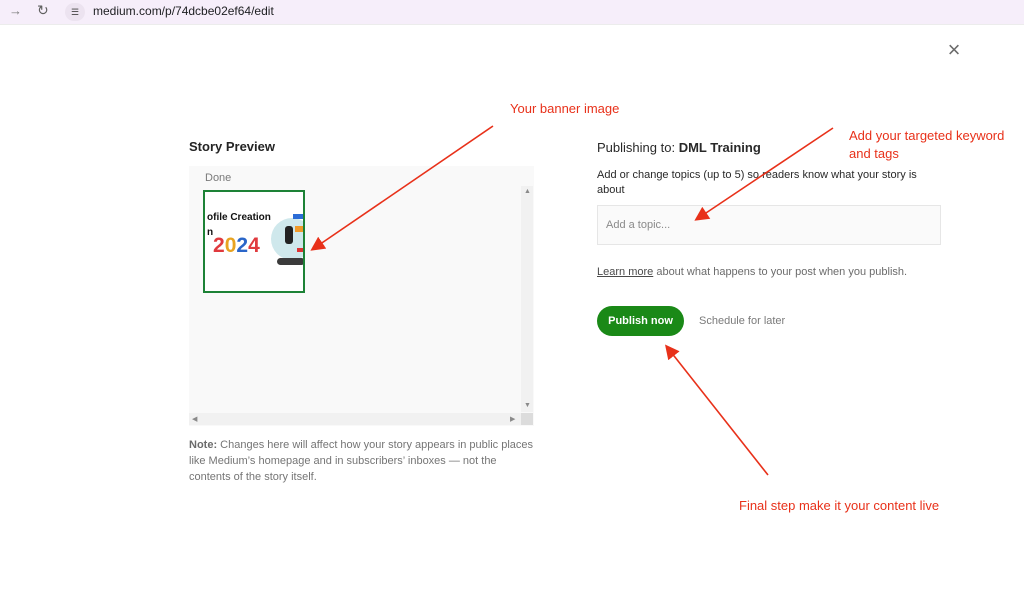  Describe the element at coordinates (527, 191) in the screenshot. I see `scroll-up-arrow-icon: ▲` at that location.